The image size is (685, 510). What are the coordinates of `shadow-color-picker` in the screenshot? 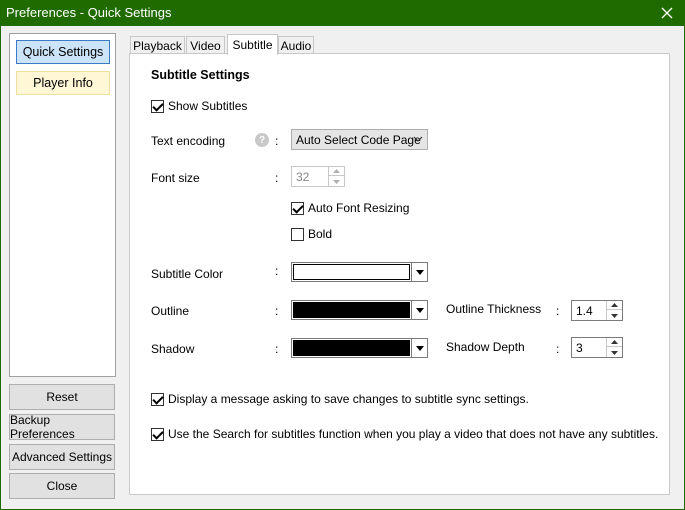 It's located at (359, 348).